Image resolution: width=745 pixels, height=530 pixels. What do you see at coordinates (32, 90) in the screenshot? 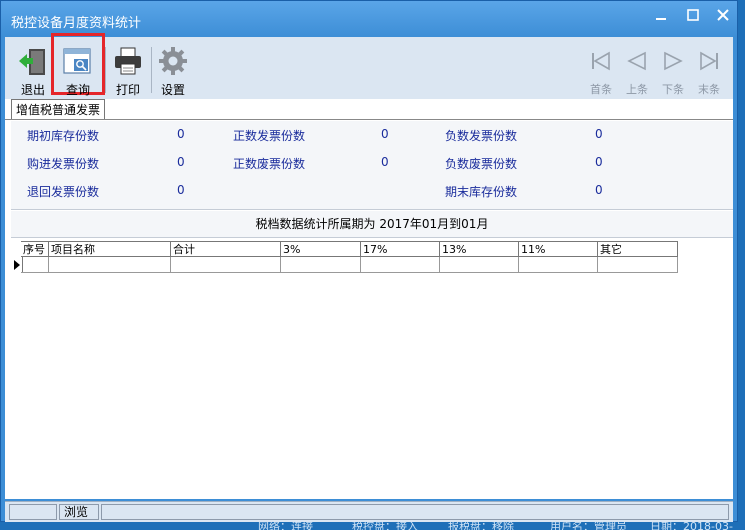
I see `exit-label: 退出` at bounding box center [32, 90].